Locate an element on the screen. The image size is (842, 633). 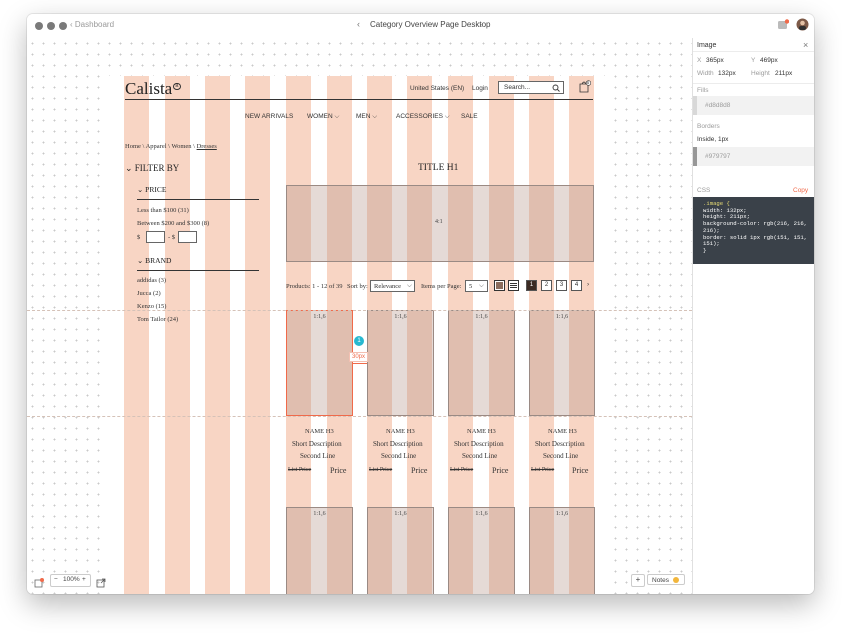
zoom-out-button: − is located at coordinates (56, 579).